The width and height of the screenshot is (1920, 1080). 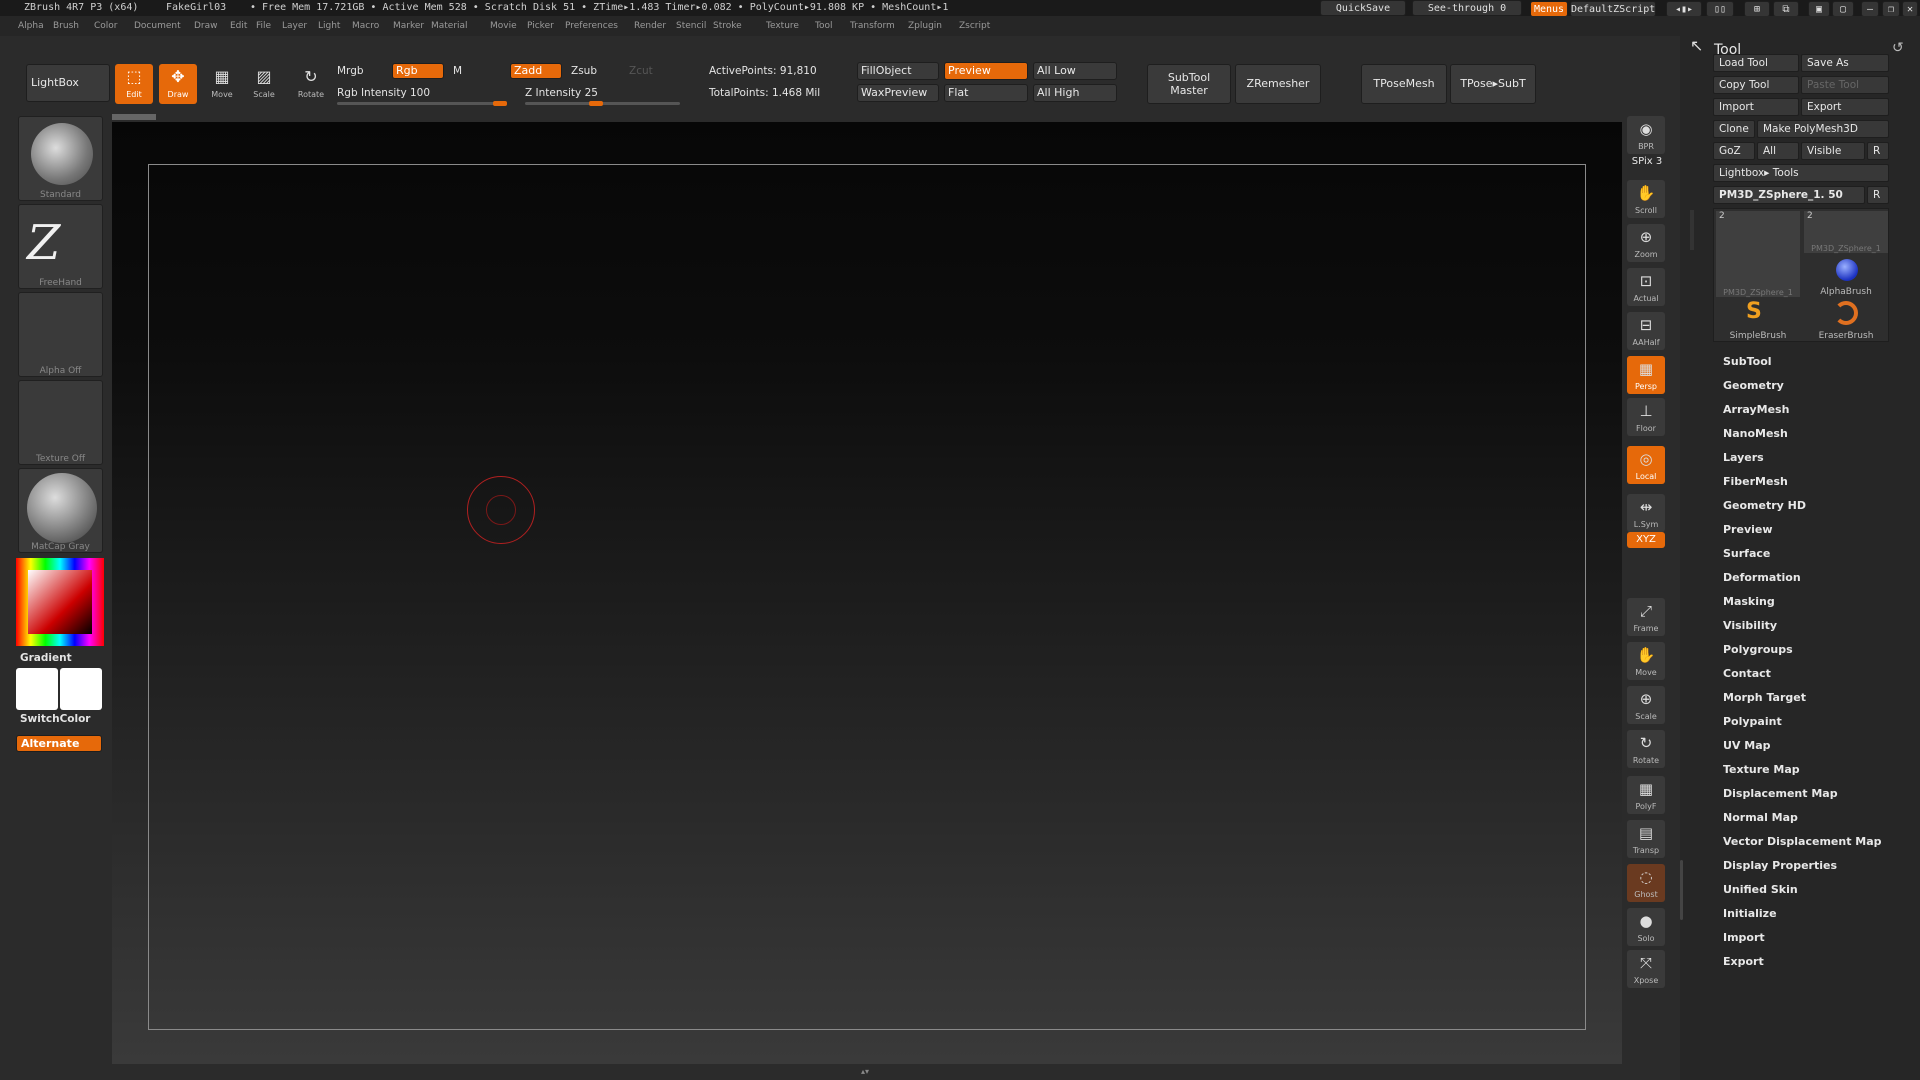 What do you see at coordinates (782, 26) in the screenshot?
I see `menu-texture: Texture` at bounding box center [782, 26].